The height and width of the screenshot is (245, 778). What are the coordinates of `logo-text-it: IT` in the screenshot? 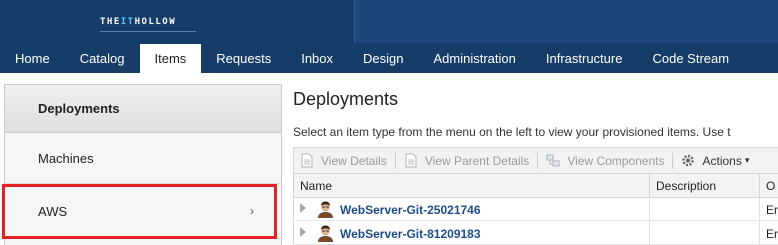 It's located at (127, 22).